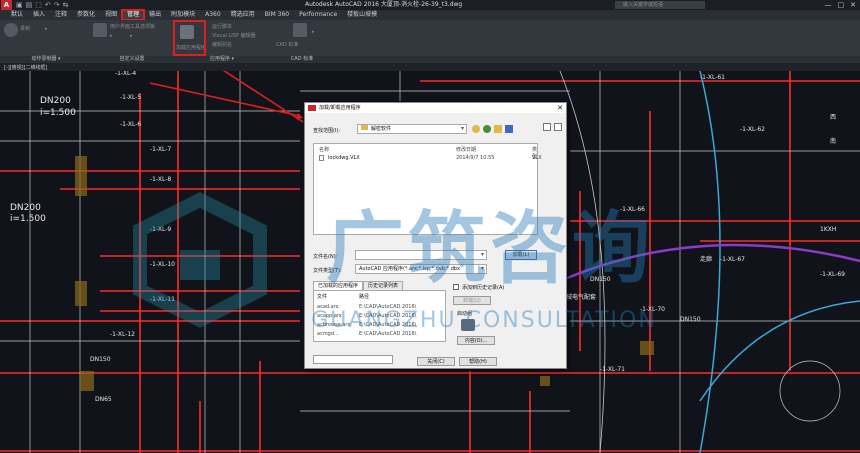 This screenshot has height=453, width=860. I want to click on applist-header-path: 路径, so click(364, 296).